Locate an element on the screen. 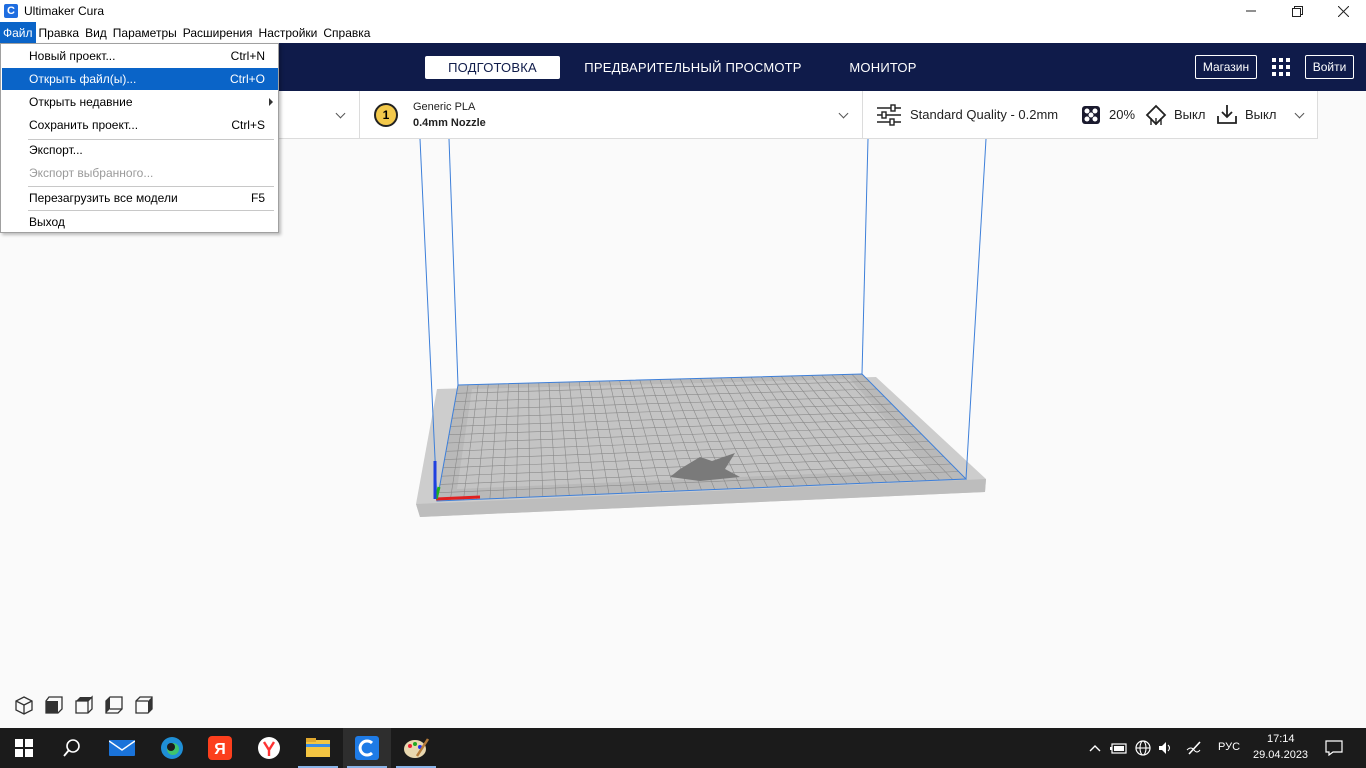  edge-icon is located at coordinates (172, 748).